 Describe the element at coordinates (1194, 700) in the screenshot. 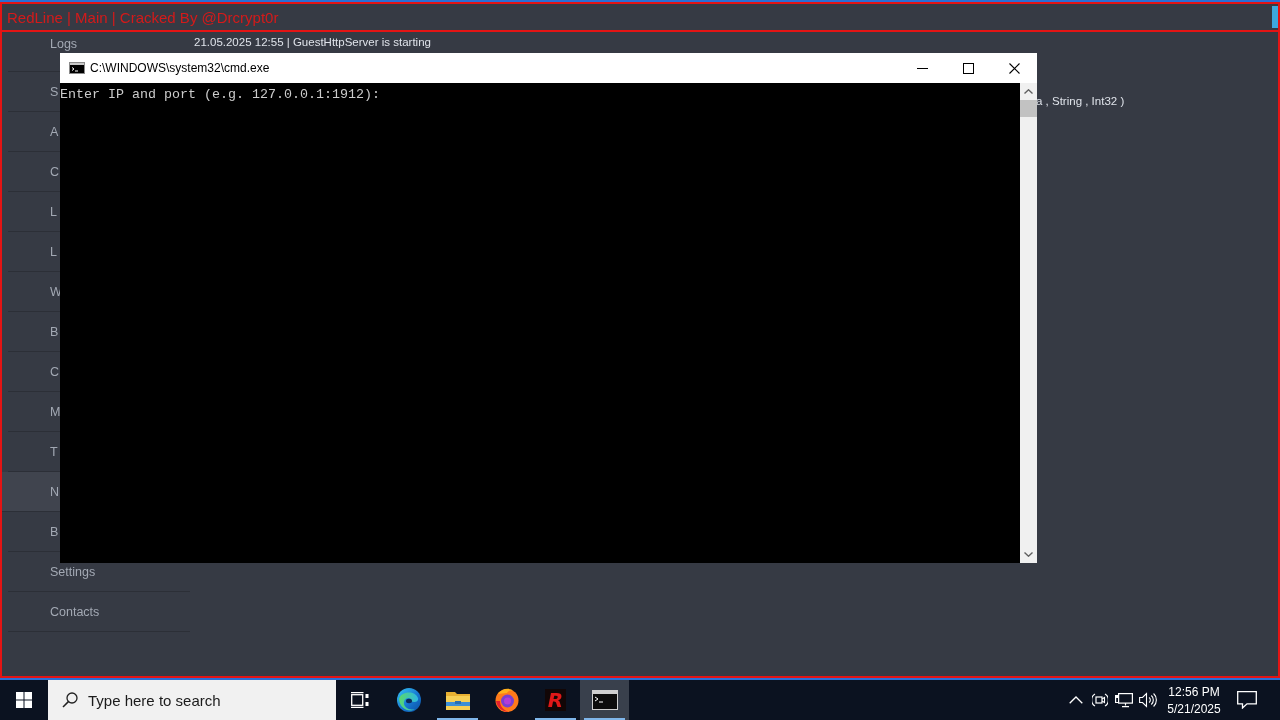

I see `clock: 12:56 PM 5/21/2025` at that location.